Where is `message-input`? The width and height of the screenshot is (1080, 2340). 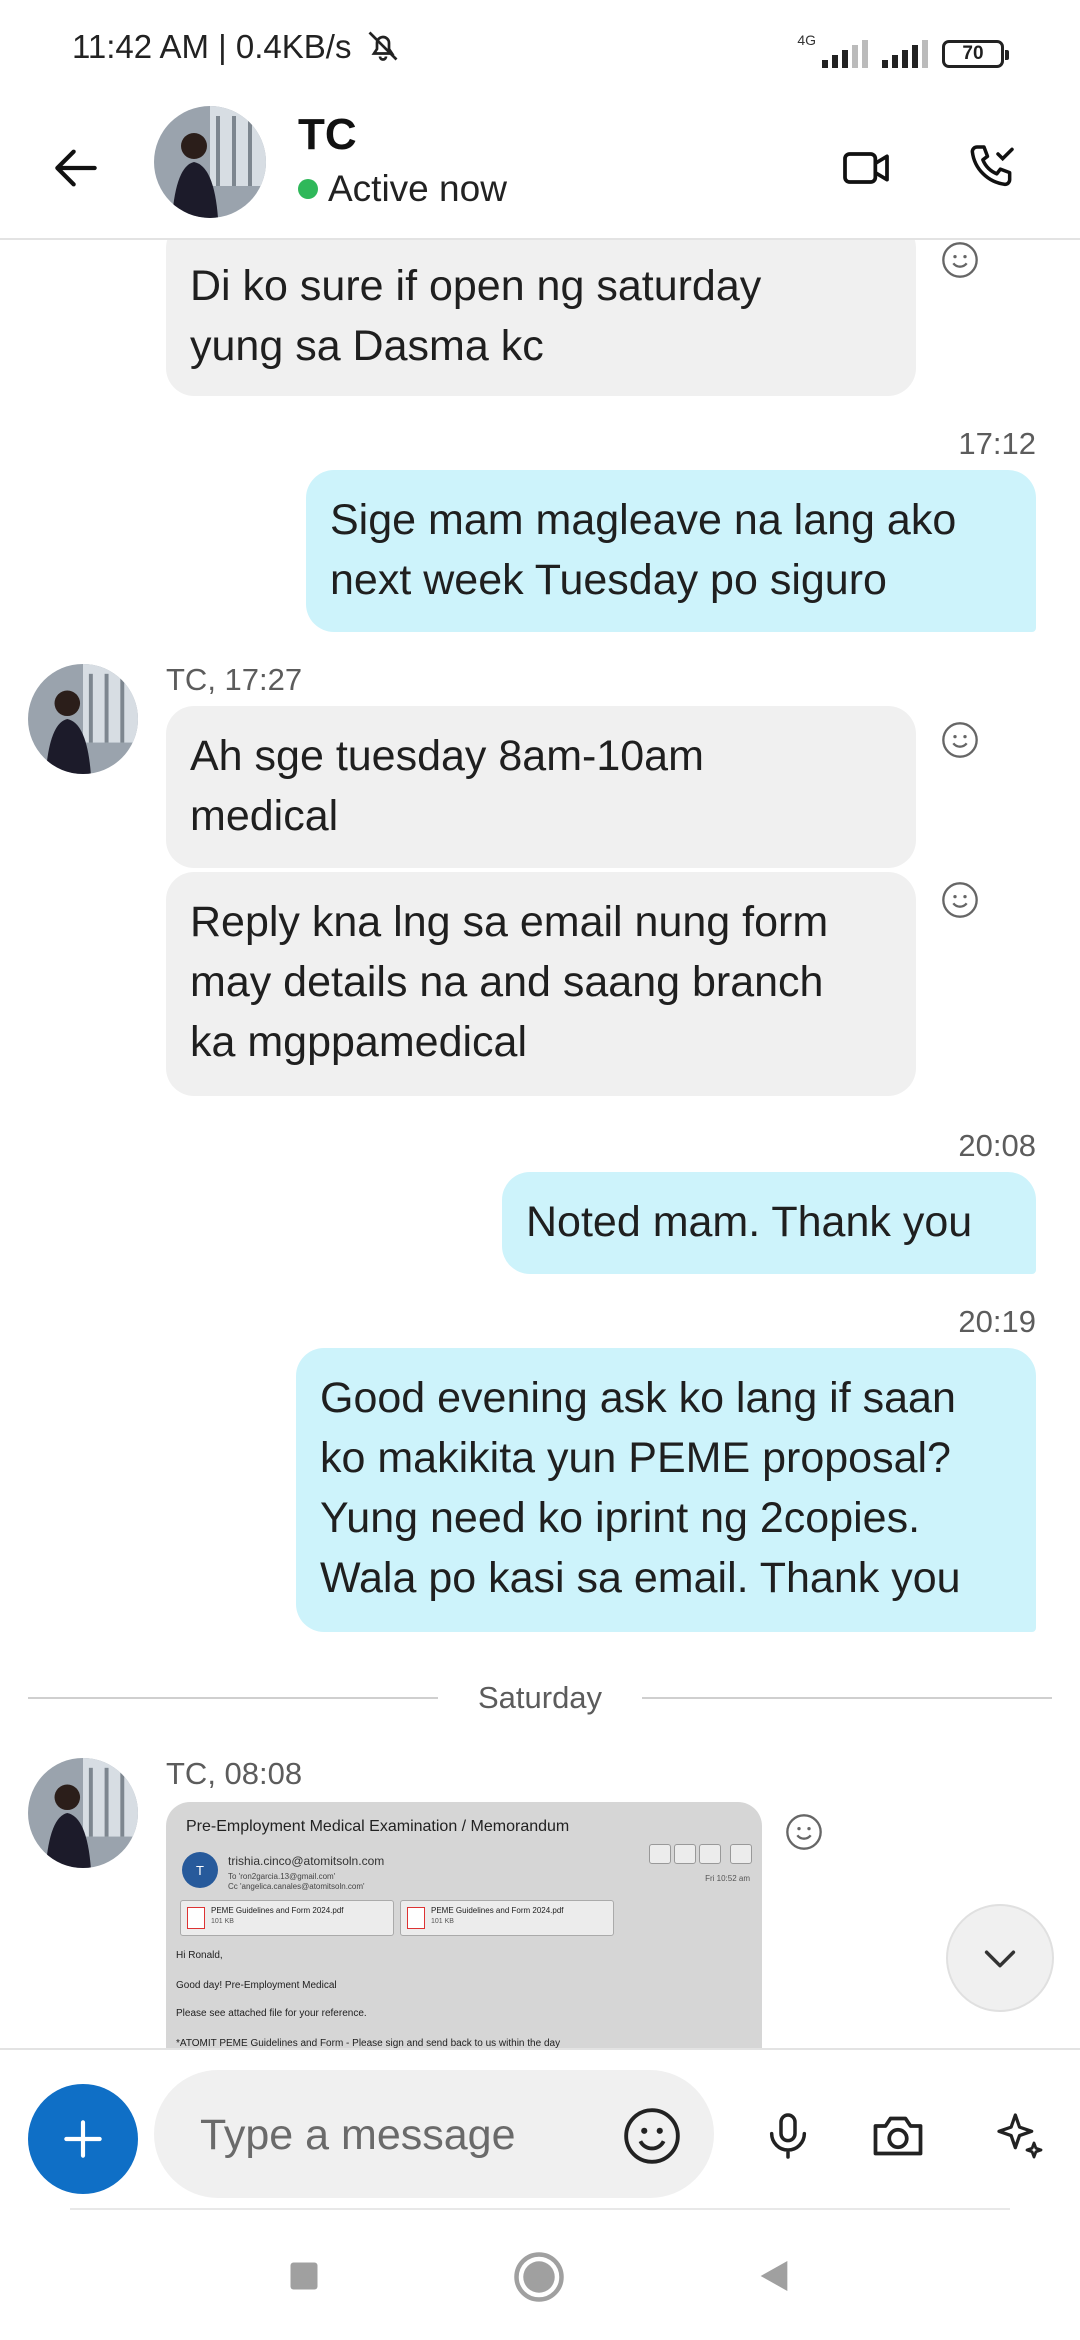
message-input is located at coordinates (390, 2135).